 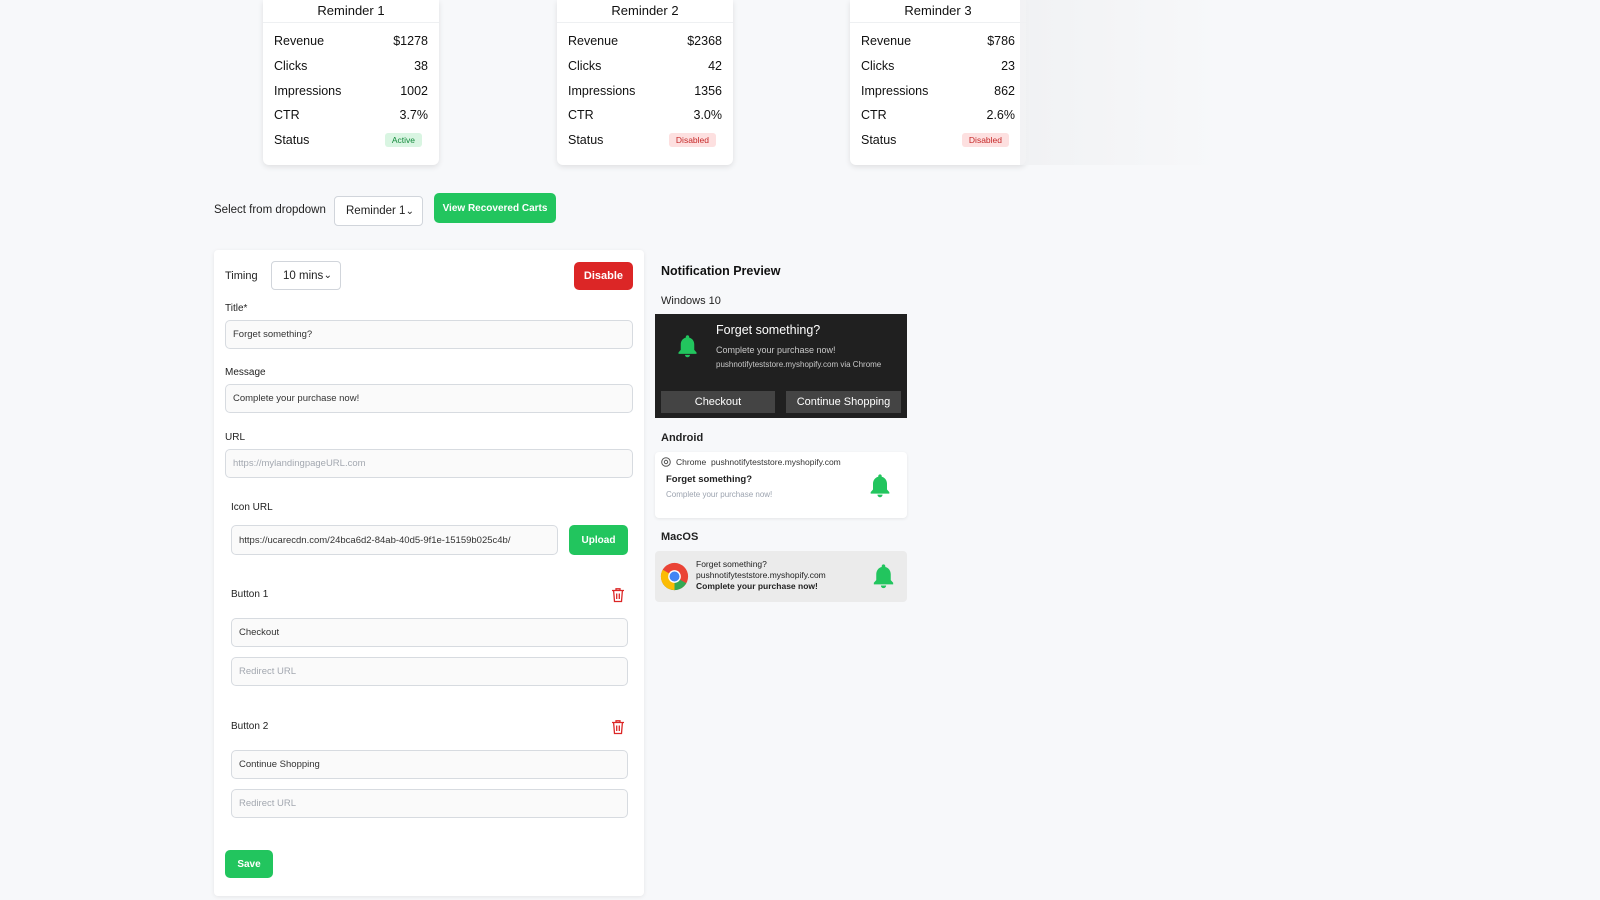 I want to click on windows-notification-title: Forget something?, so click(x=768, y=330).